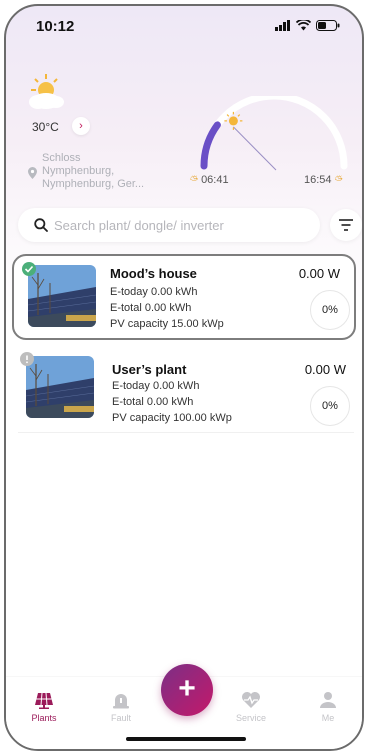 This screenshot has height=753, width=366. I want to click on location-line-1: Schloss, so click(61, 158).